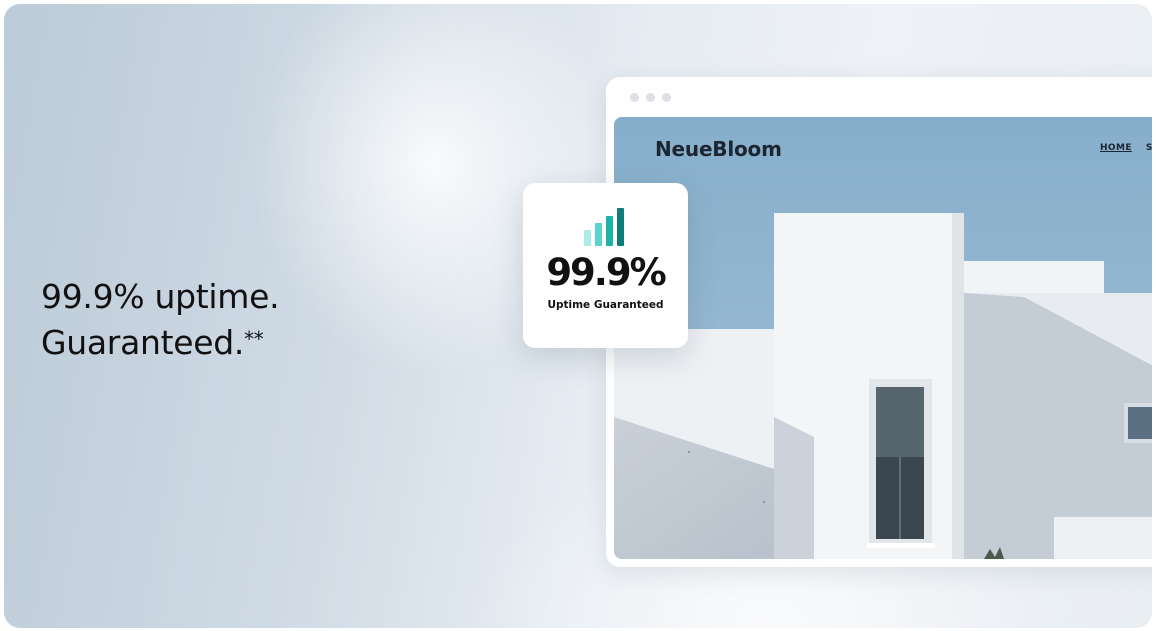 This screenshot has width=1156, height=631. I want to click on uptime-value: 99.9%, so click(606, 272).